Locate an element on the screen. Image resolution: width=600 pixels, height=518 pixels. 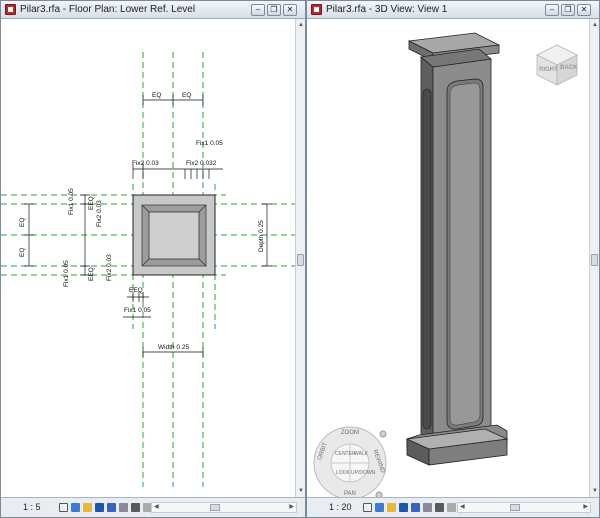
dim-eq-top-right: EQ is located at coordinates (186, 95).